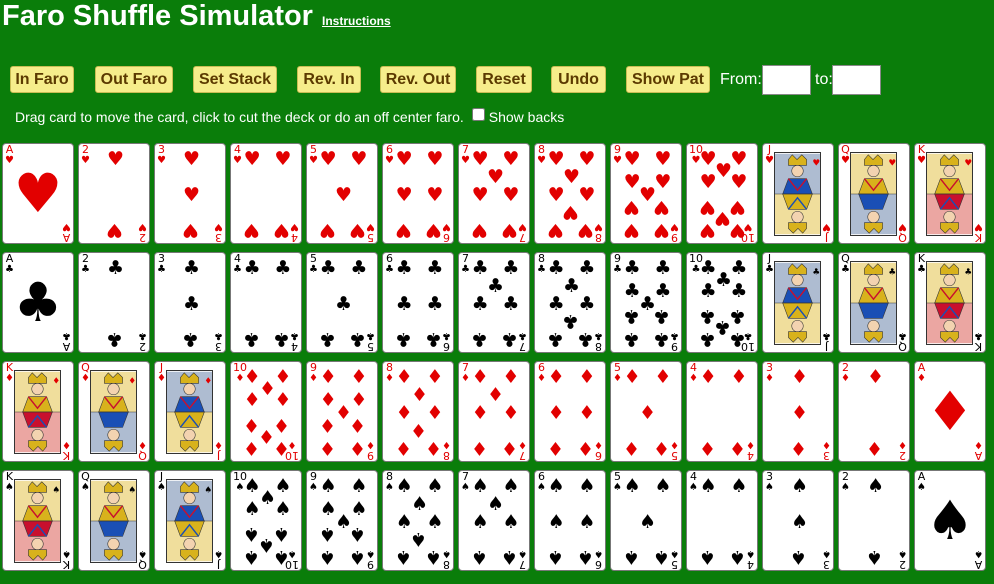  I want to click on card-pips: ♦ ♦ ♦, so click(799, 413).